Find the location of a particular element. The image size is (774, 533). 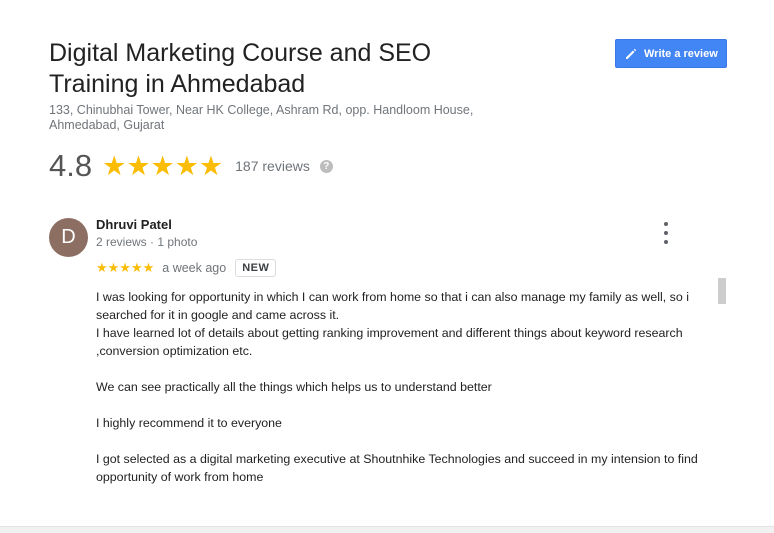

more-options-icon is located at coordinates (666, 233).